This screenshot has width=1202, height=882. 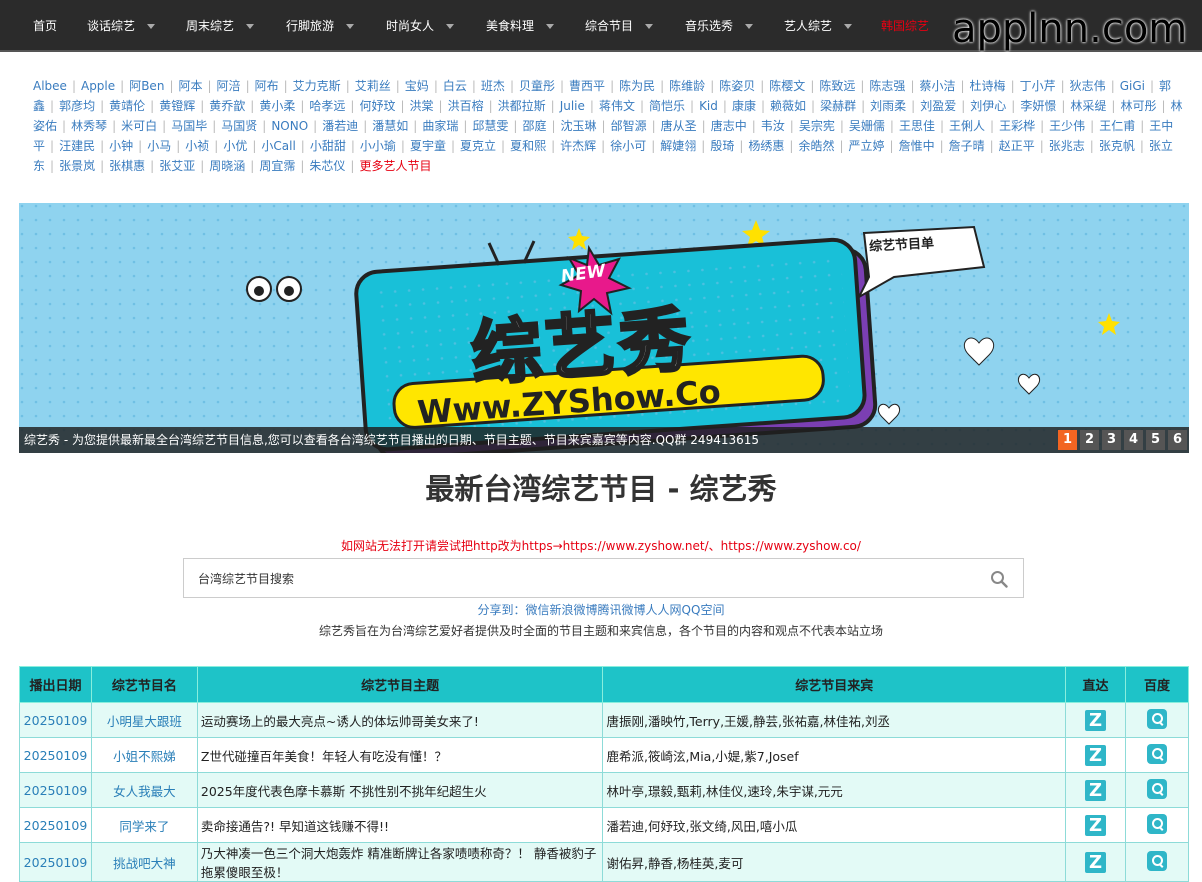 I want to click on artist-link: 刘雨柔, so click(x=888, y=106).